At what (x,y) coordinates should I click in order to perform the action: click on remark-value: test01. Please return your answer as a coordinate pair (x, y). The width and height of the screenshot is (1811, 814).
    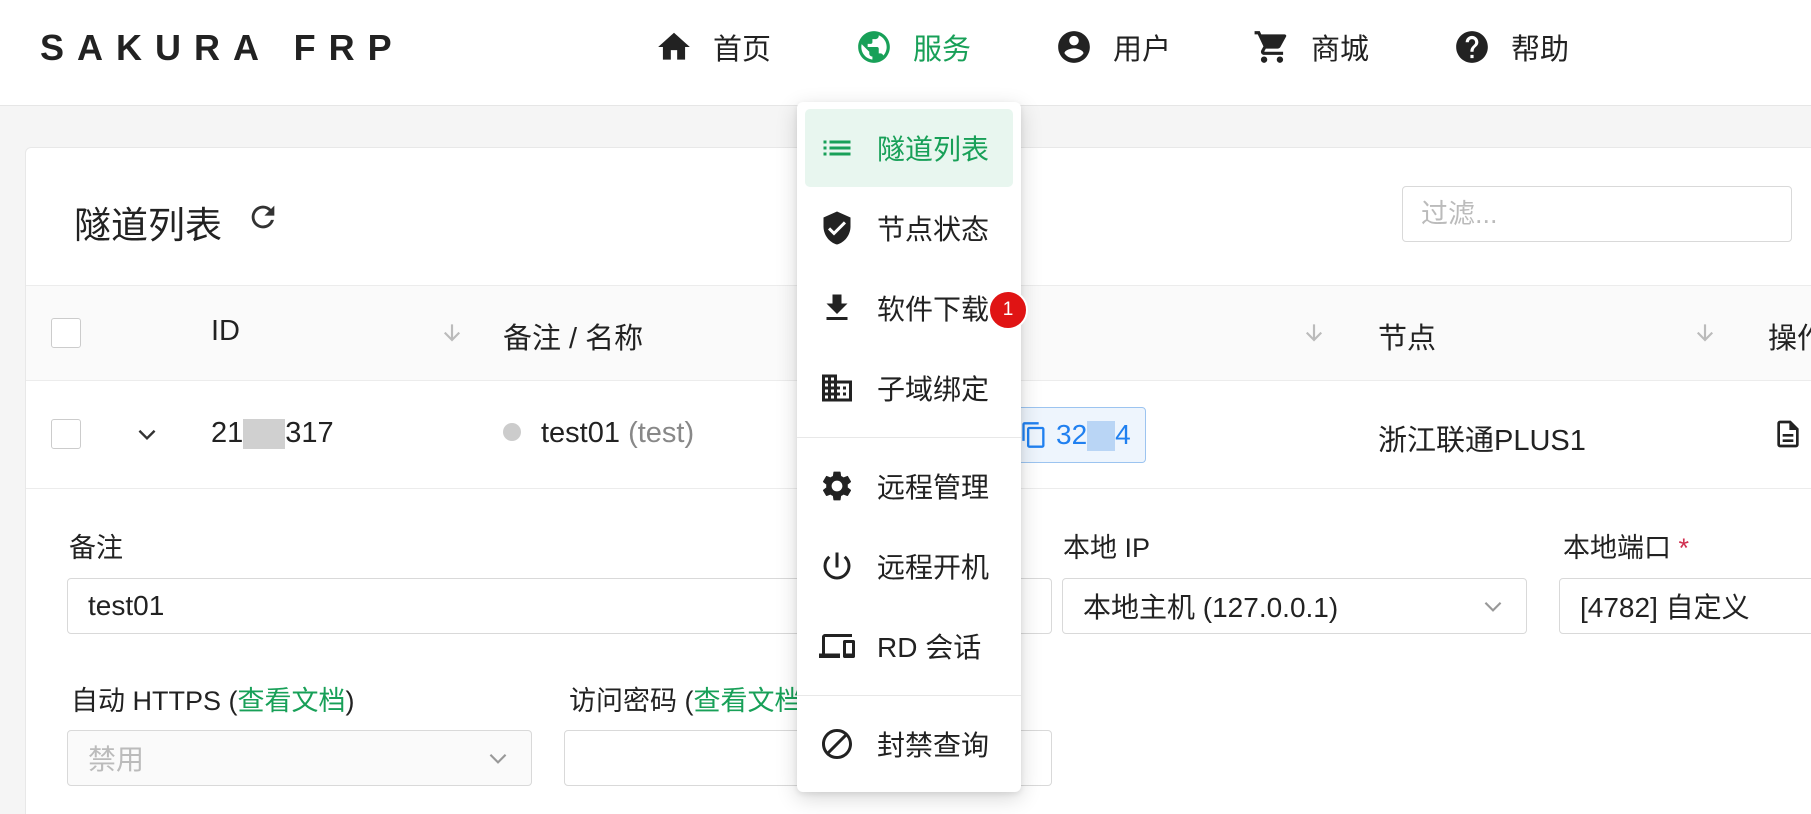
    Looking at the image, I should click on (126, 605).